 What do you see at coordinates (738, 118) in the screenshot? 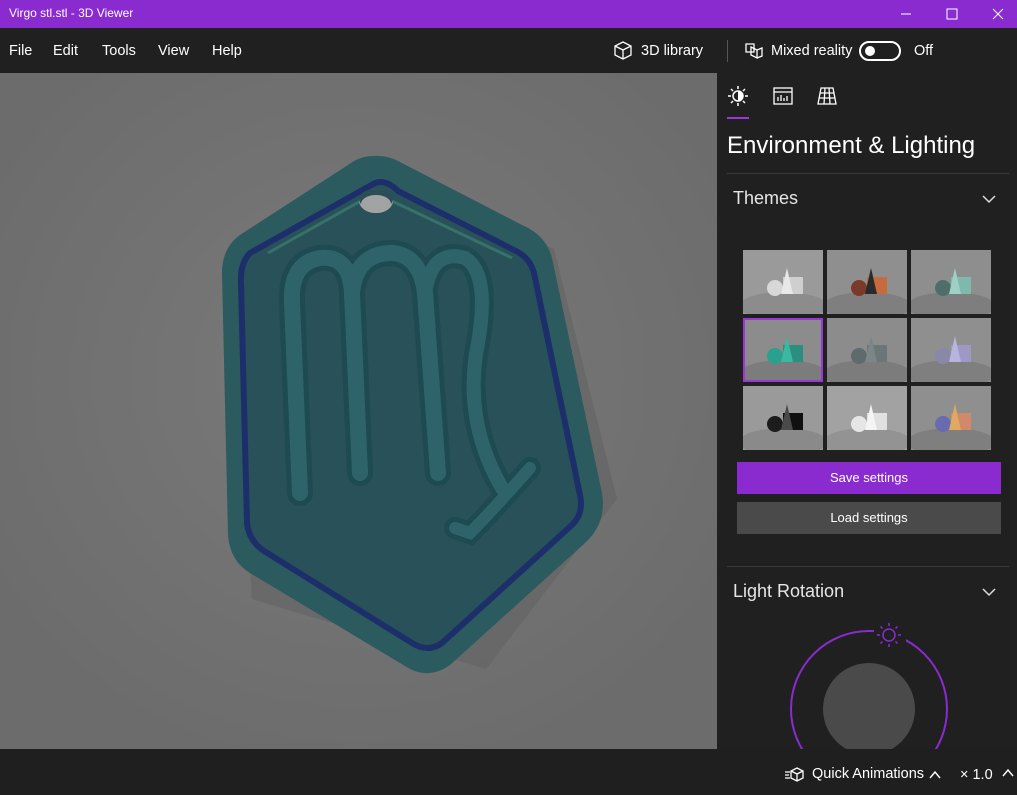
I see `active-tab-indicator` at bounding box center [738, 118].